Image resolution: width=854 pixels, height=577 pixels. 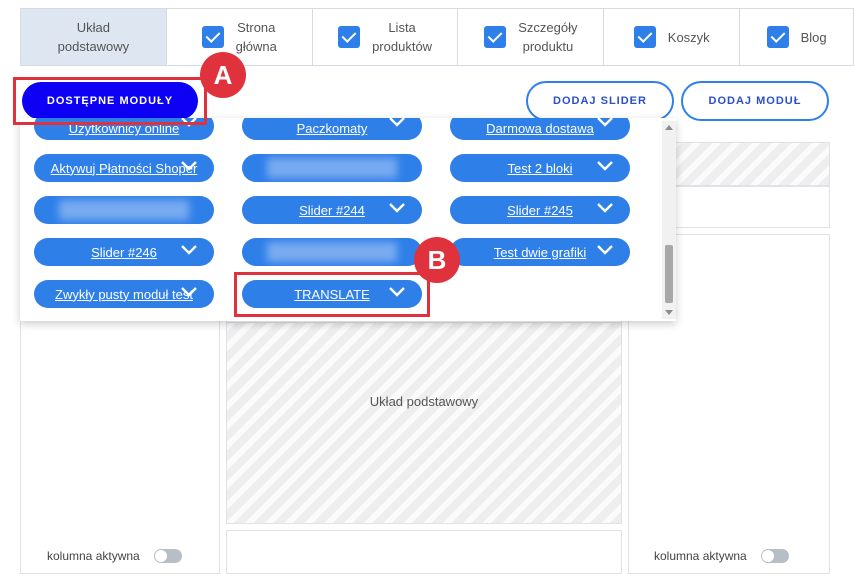 I want to click on module-chip: Test 2 bloki, so click(x=540, y=168).